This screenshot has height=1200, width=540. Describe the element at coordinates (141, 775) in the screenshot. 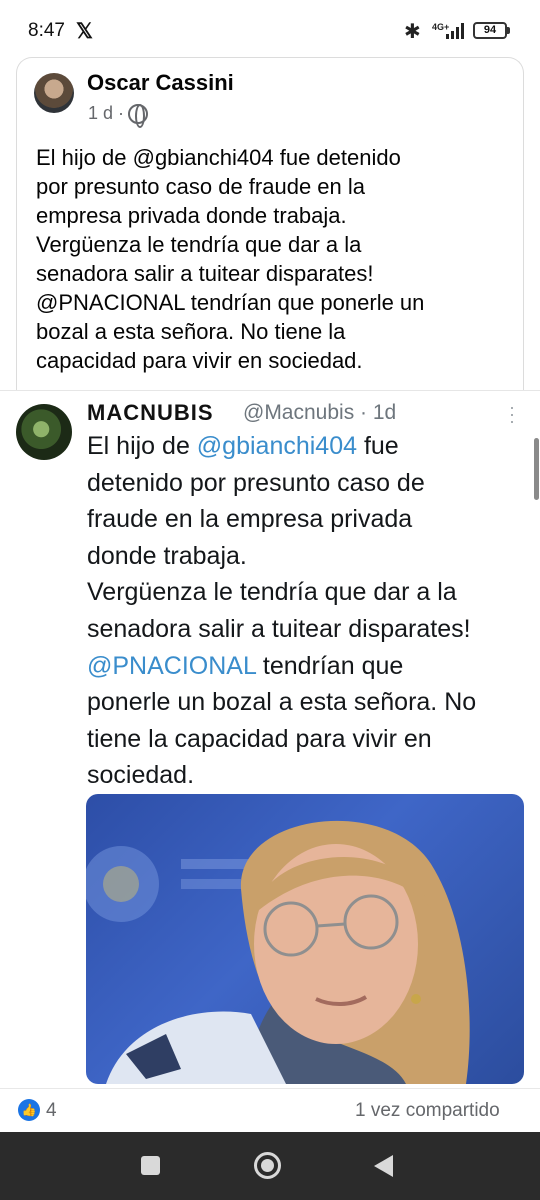

I see `tweet-text-line: sociedad.` at that location.